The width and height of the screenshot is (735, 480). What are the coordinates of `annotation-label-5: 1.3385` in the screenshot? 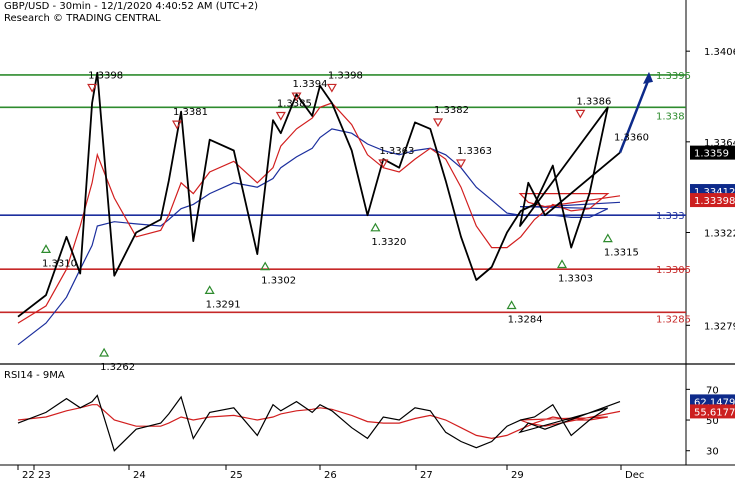 It's located at (294, 104).